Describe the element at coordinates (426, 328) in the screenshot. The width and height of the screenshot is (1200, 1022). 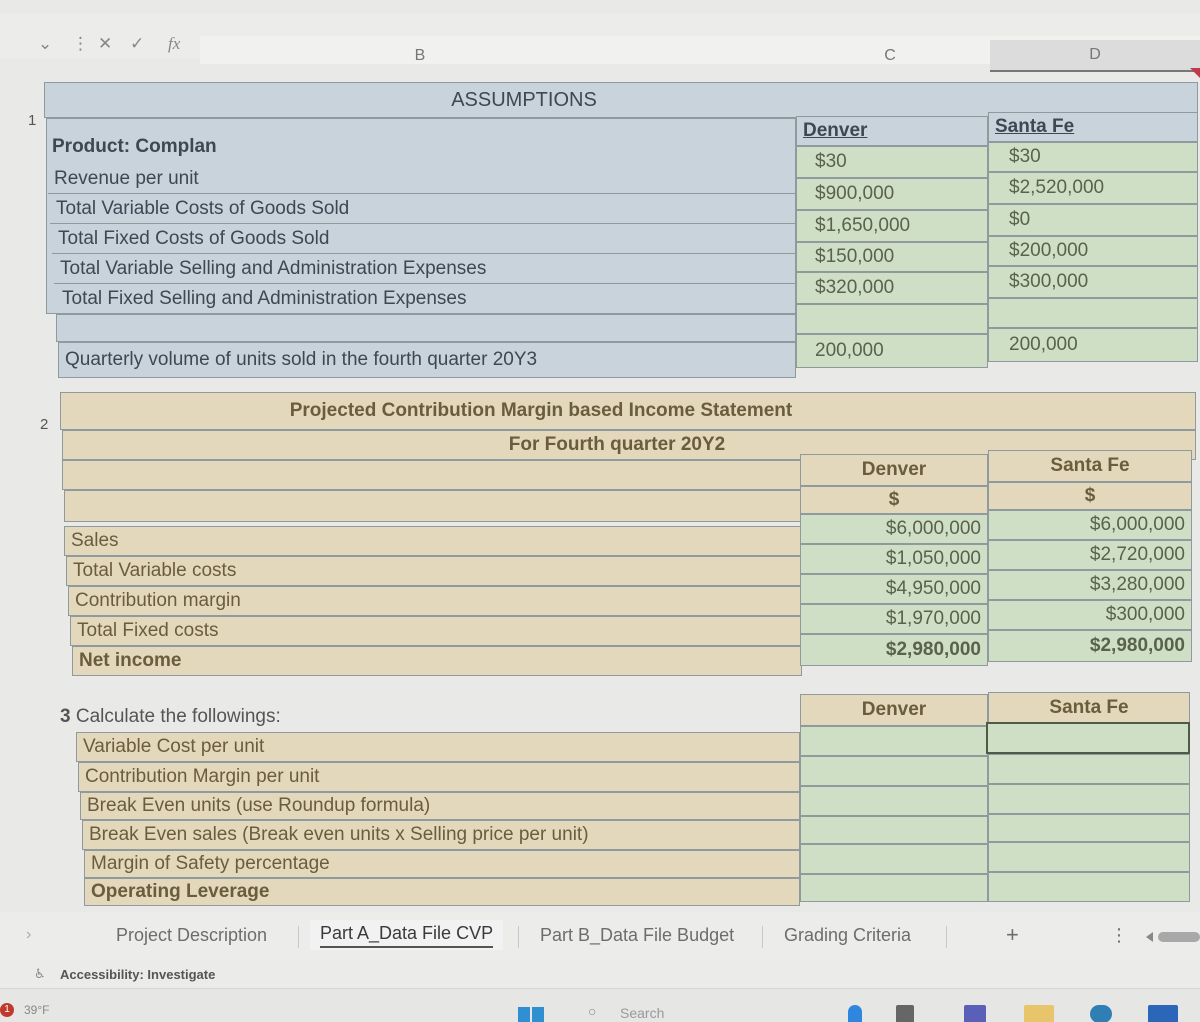
I see `assumption-blank-row` at that location.